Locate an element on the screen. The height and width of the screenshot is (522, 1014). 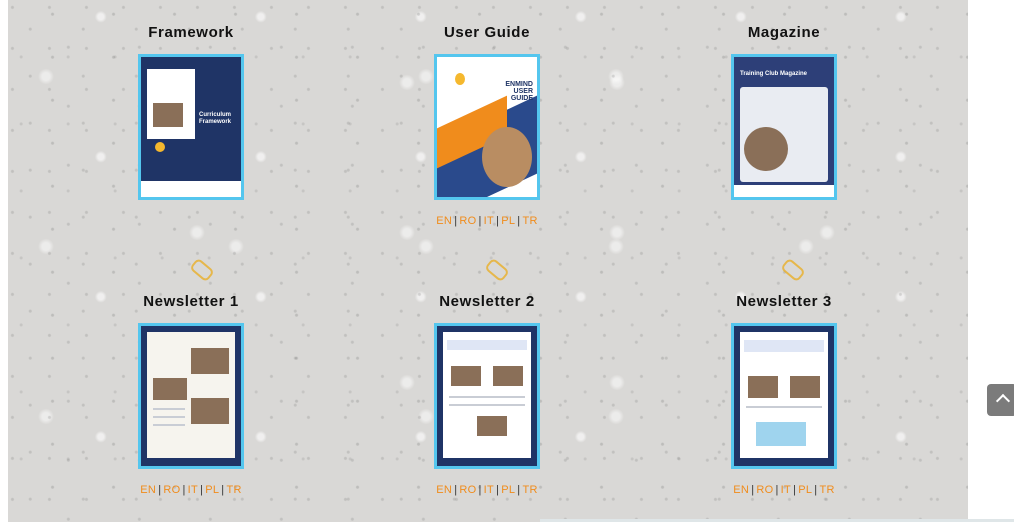
cover-title: Curriculum Framework is located at coordinates (215, 118).